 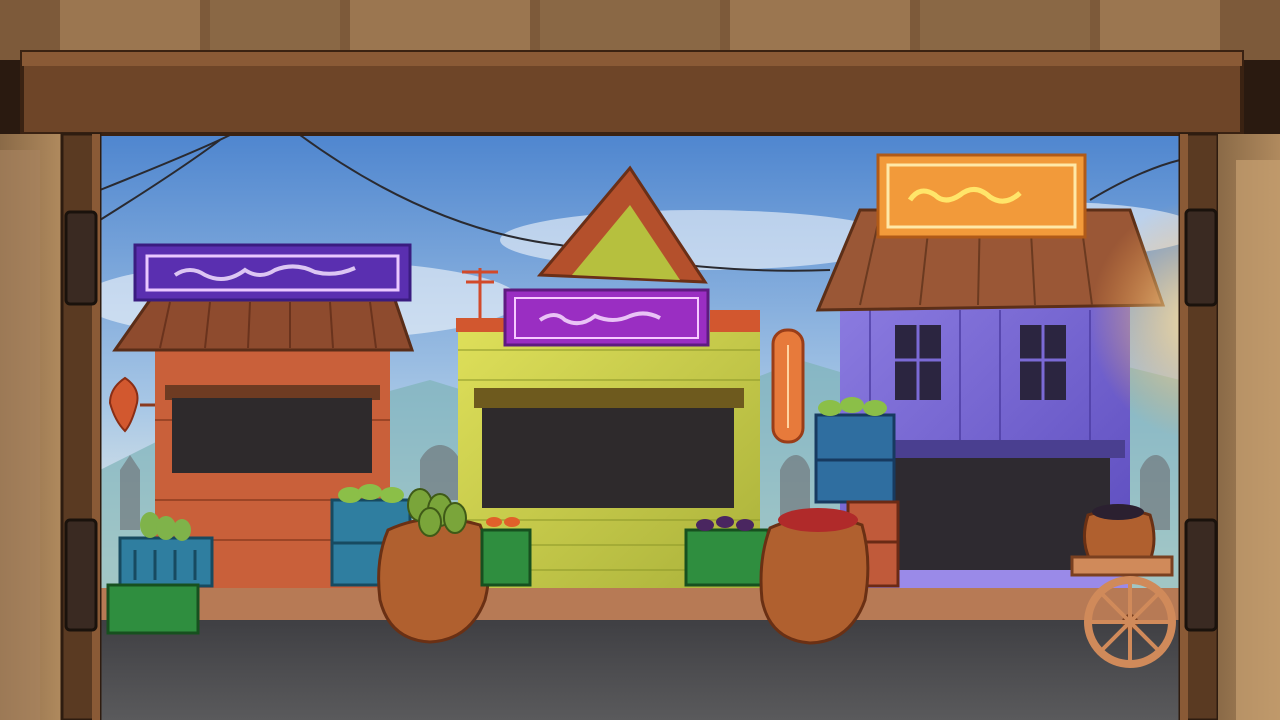 What do you see at coordinates (640, 670) in the screenshot?
I see `ground` at bounding box center [640, 670].